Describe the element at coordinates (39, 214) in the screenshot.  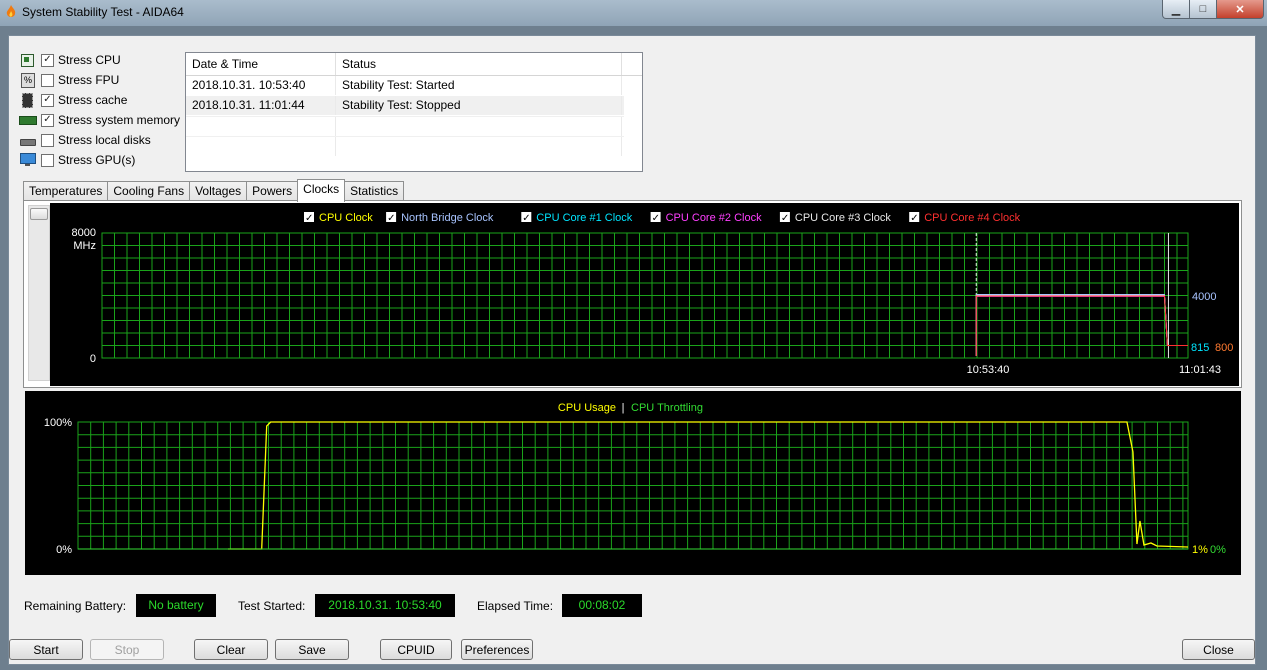
I see `scrollbar-thumb` at that location.